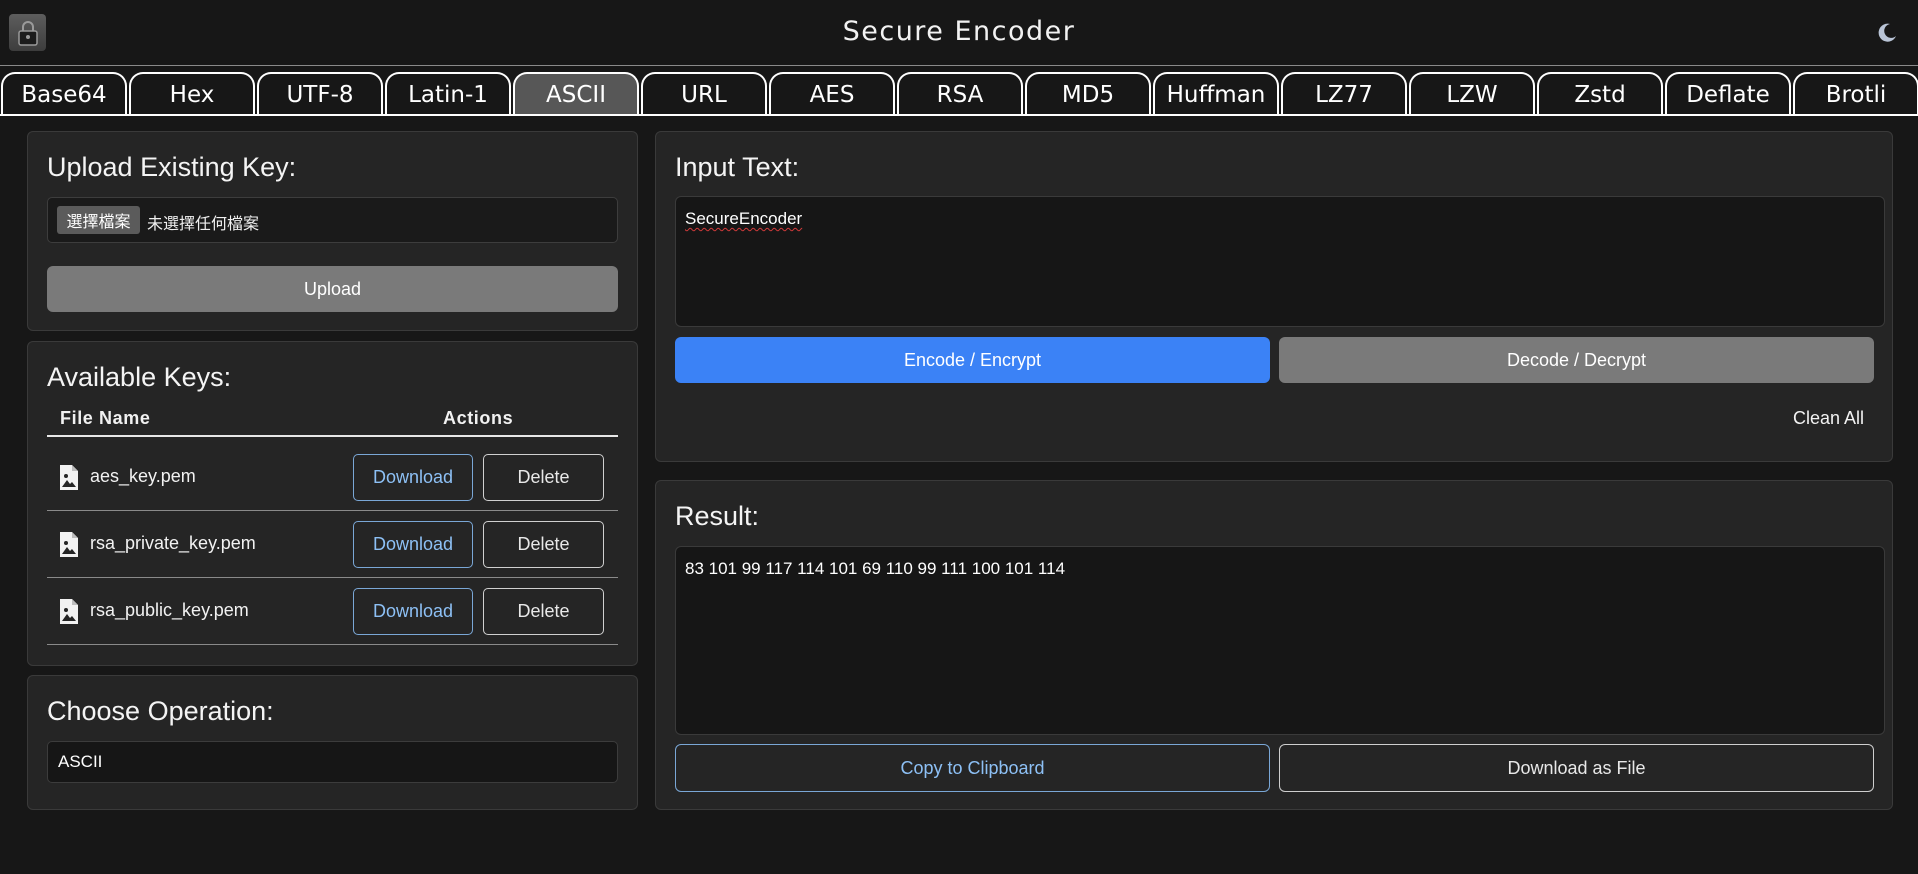 Image resolution: width=1918 pixels, height=874 pixels. What do you see at coordinates (332, 419) in the screenshot?
I see `keys-table-header: File Name Actions` at bounding box center [332, 419].